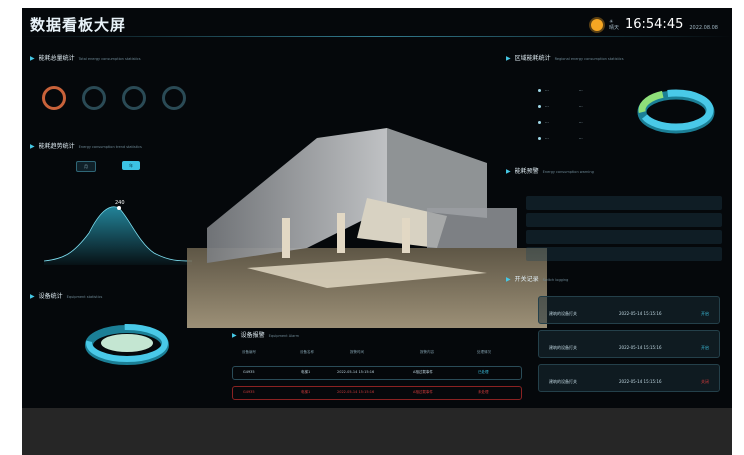 The height and width of the screenshot is (455, 744). What do you see at coordinates (266, 335) in the screenshot?
I see `section-alarm: ▶ 设备报警 Equipment Alarm` at bounding box center [266, 335].